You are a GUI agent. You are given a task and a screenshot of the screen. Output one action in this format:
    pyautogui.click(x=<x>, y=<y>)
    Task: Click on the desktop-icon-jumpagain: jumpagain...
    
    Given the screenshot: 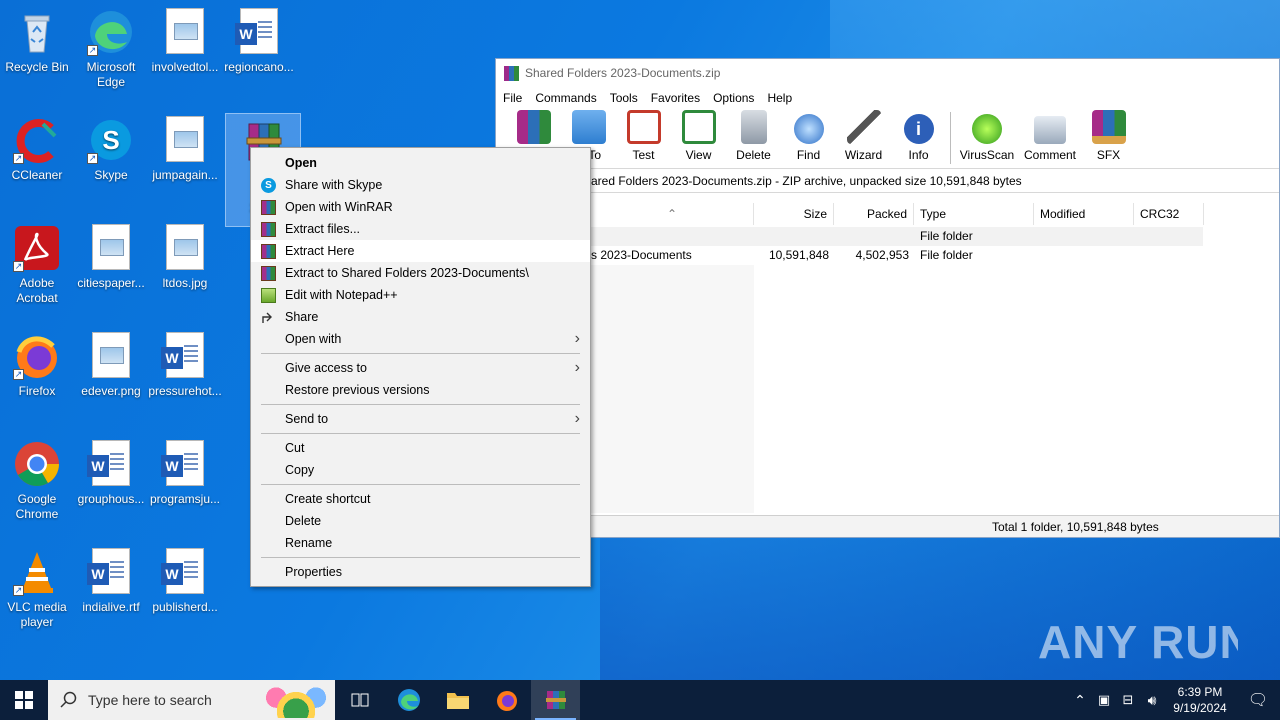 What is the action you would take?
    pyautogui.click(x=185, y=147)
    